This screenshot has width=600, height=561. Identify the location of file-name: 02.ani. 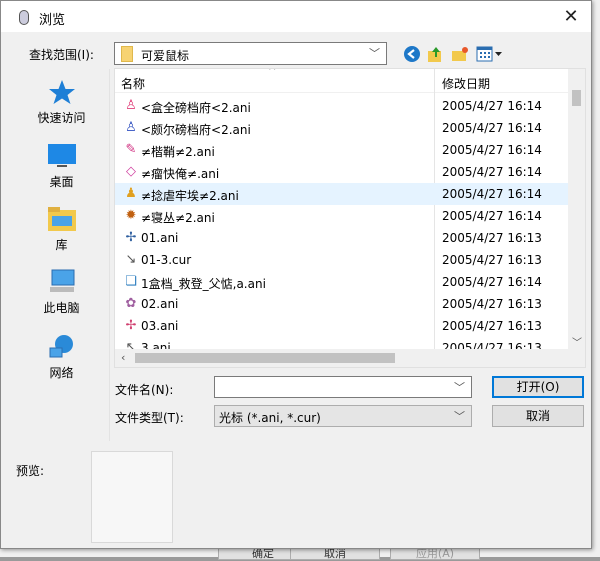
(160, 304).